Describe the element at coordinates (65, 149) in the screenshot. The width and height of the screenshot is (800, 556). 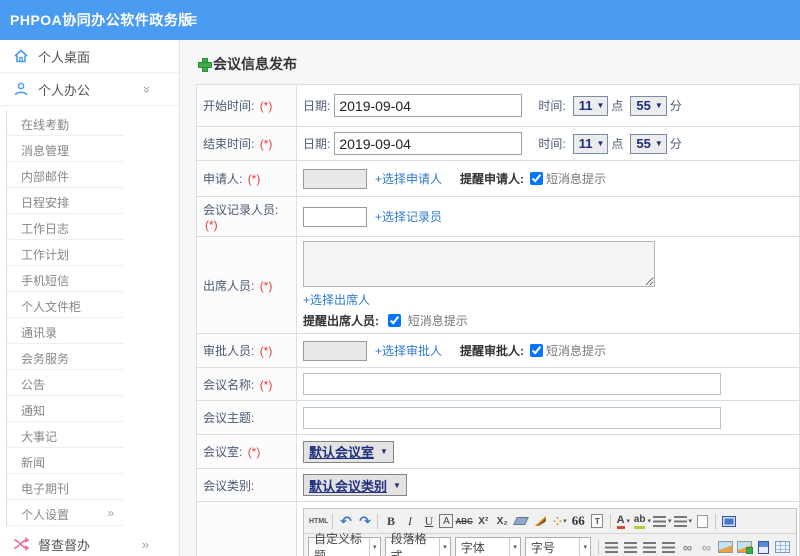
I see `sidebar-item-message-management: 消息管理` at that location.